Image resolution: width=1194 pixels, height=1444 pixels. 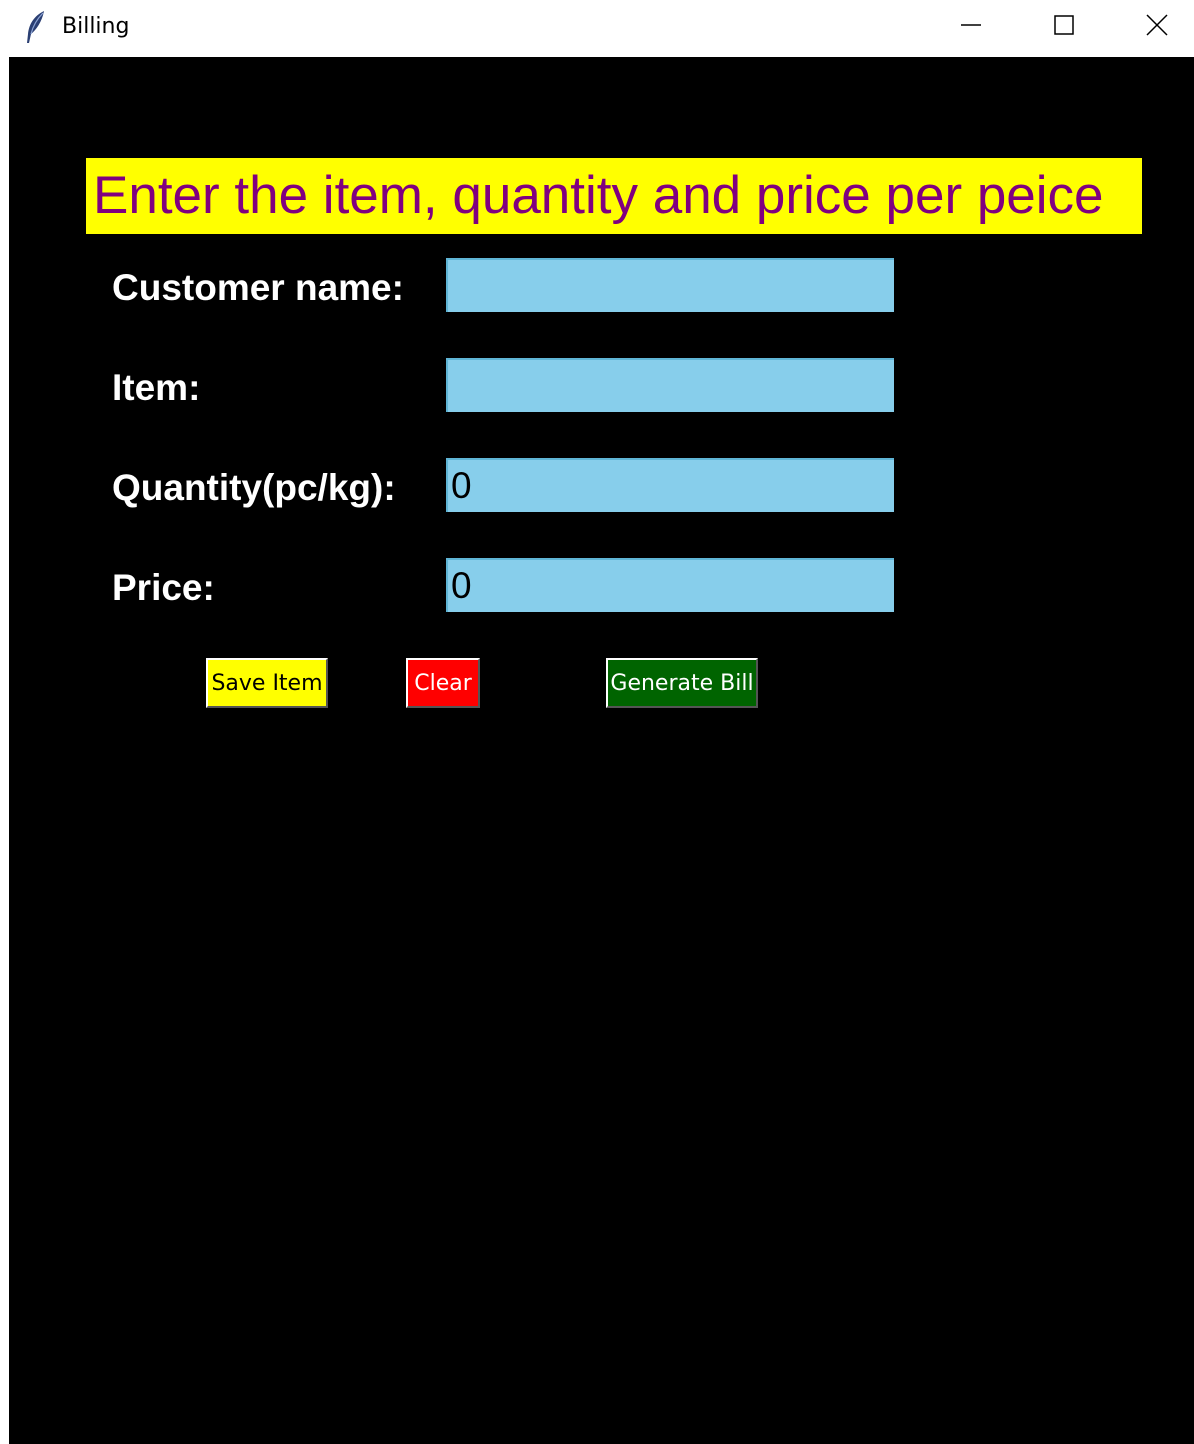 What do you see at coordinates (597, 28) in the screenshot?
I see `title-bar: Billing` at bounding box center [597, 28].